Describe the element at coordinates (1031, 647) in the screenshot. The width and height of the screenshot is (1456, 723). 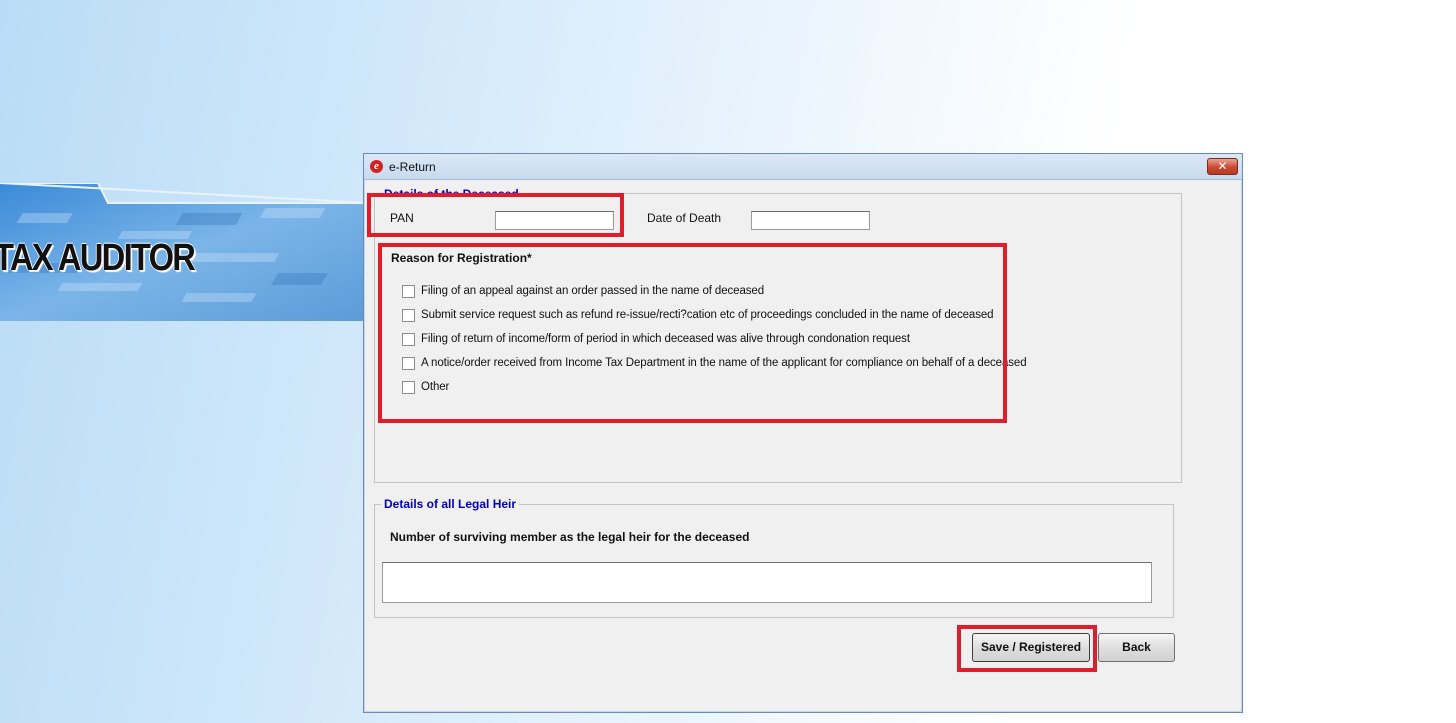
I see `save-registered-button: Save / Registered` at that location.